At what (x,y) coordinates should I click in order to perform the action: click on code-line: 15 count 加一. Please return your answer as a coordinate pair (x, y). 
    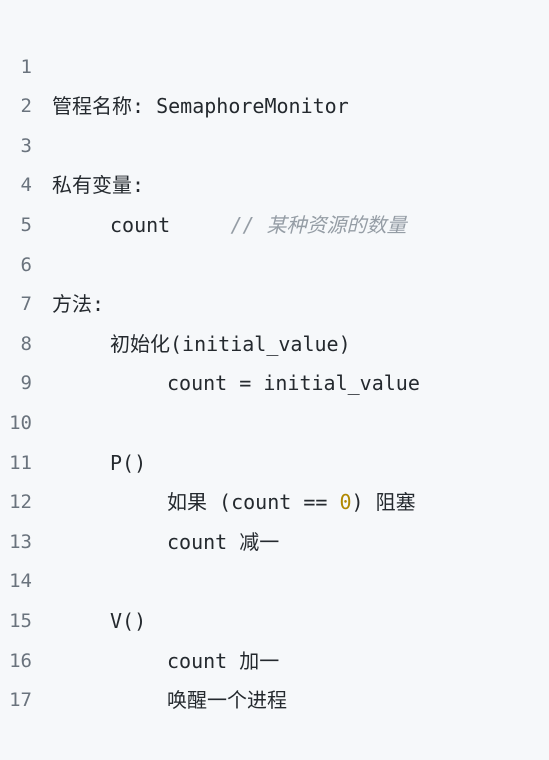
    Looking at the image, I should click on (274, 617).